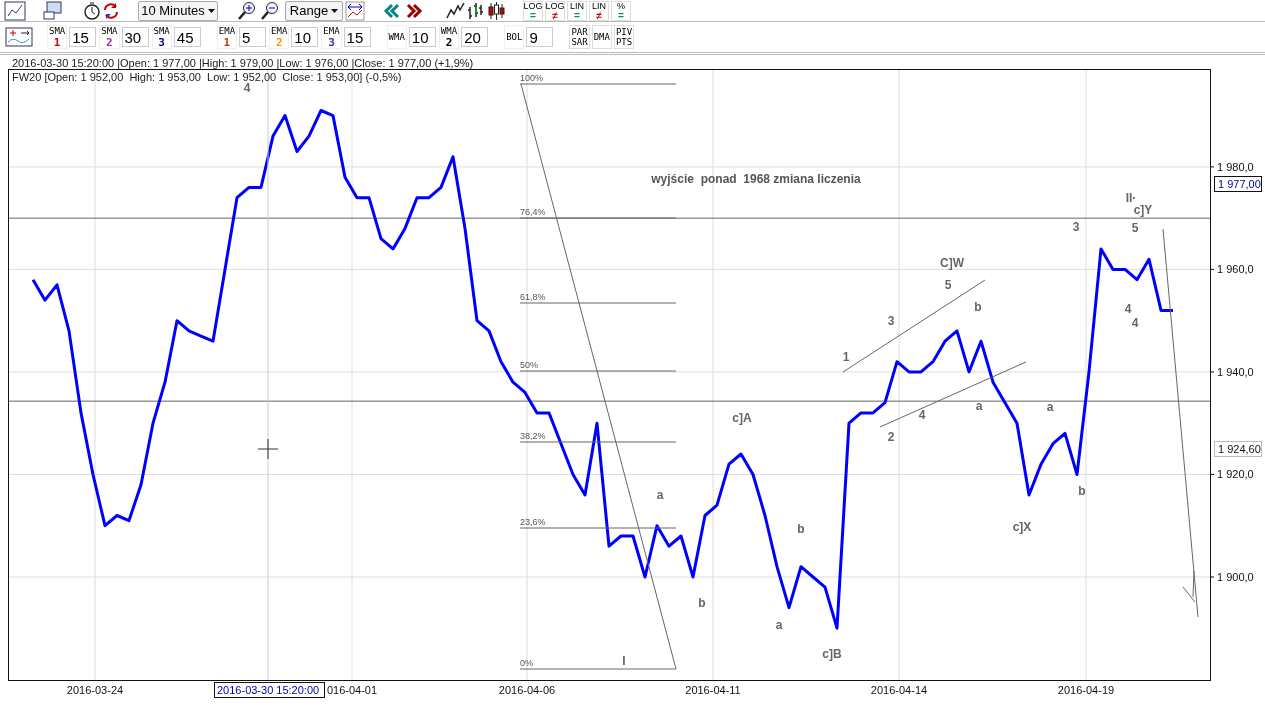 The image size is (1265, 710). I want to click on date-axis-label: 2016-04-19, so click(1086, 690).